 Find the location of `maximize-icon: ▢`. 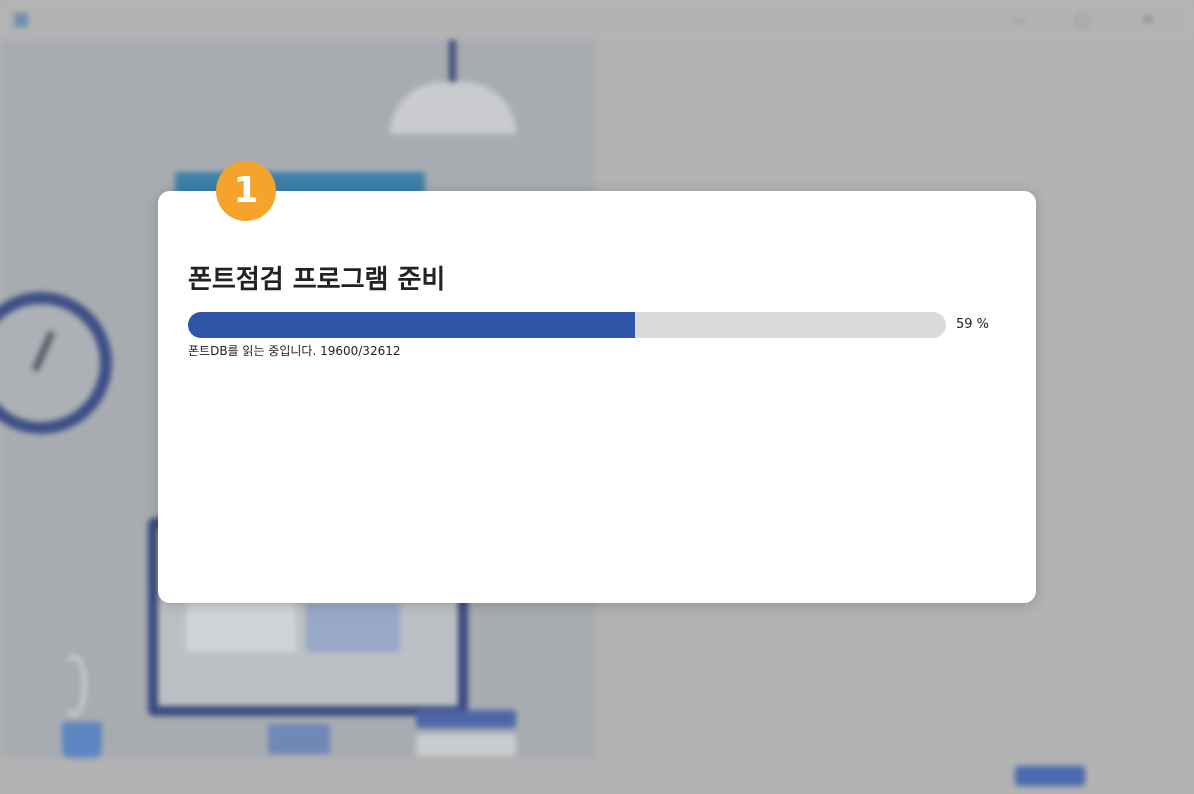

maximize-icon: ▢ is located at coordinates (1082, 20).